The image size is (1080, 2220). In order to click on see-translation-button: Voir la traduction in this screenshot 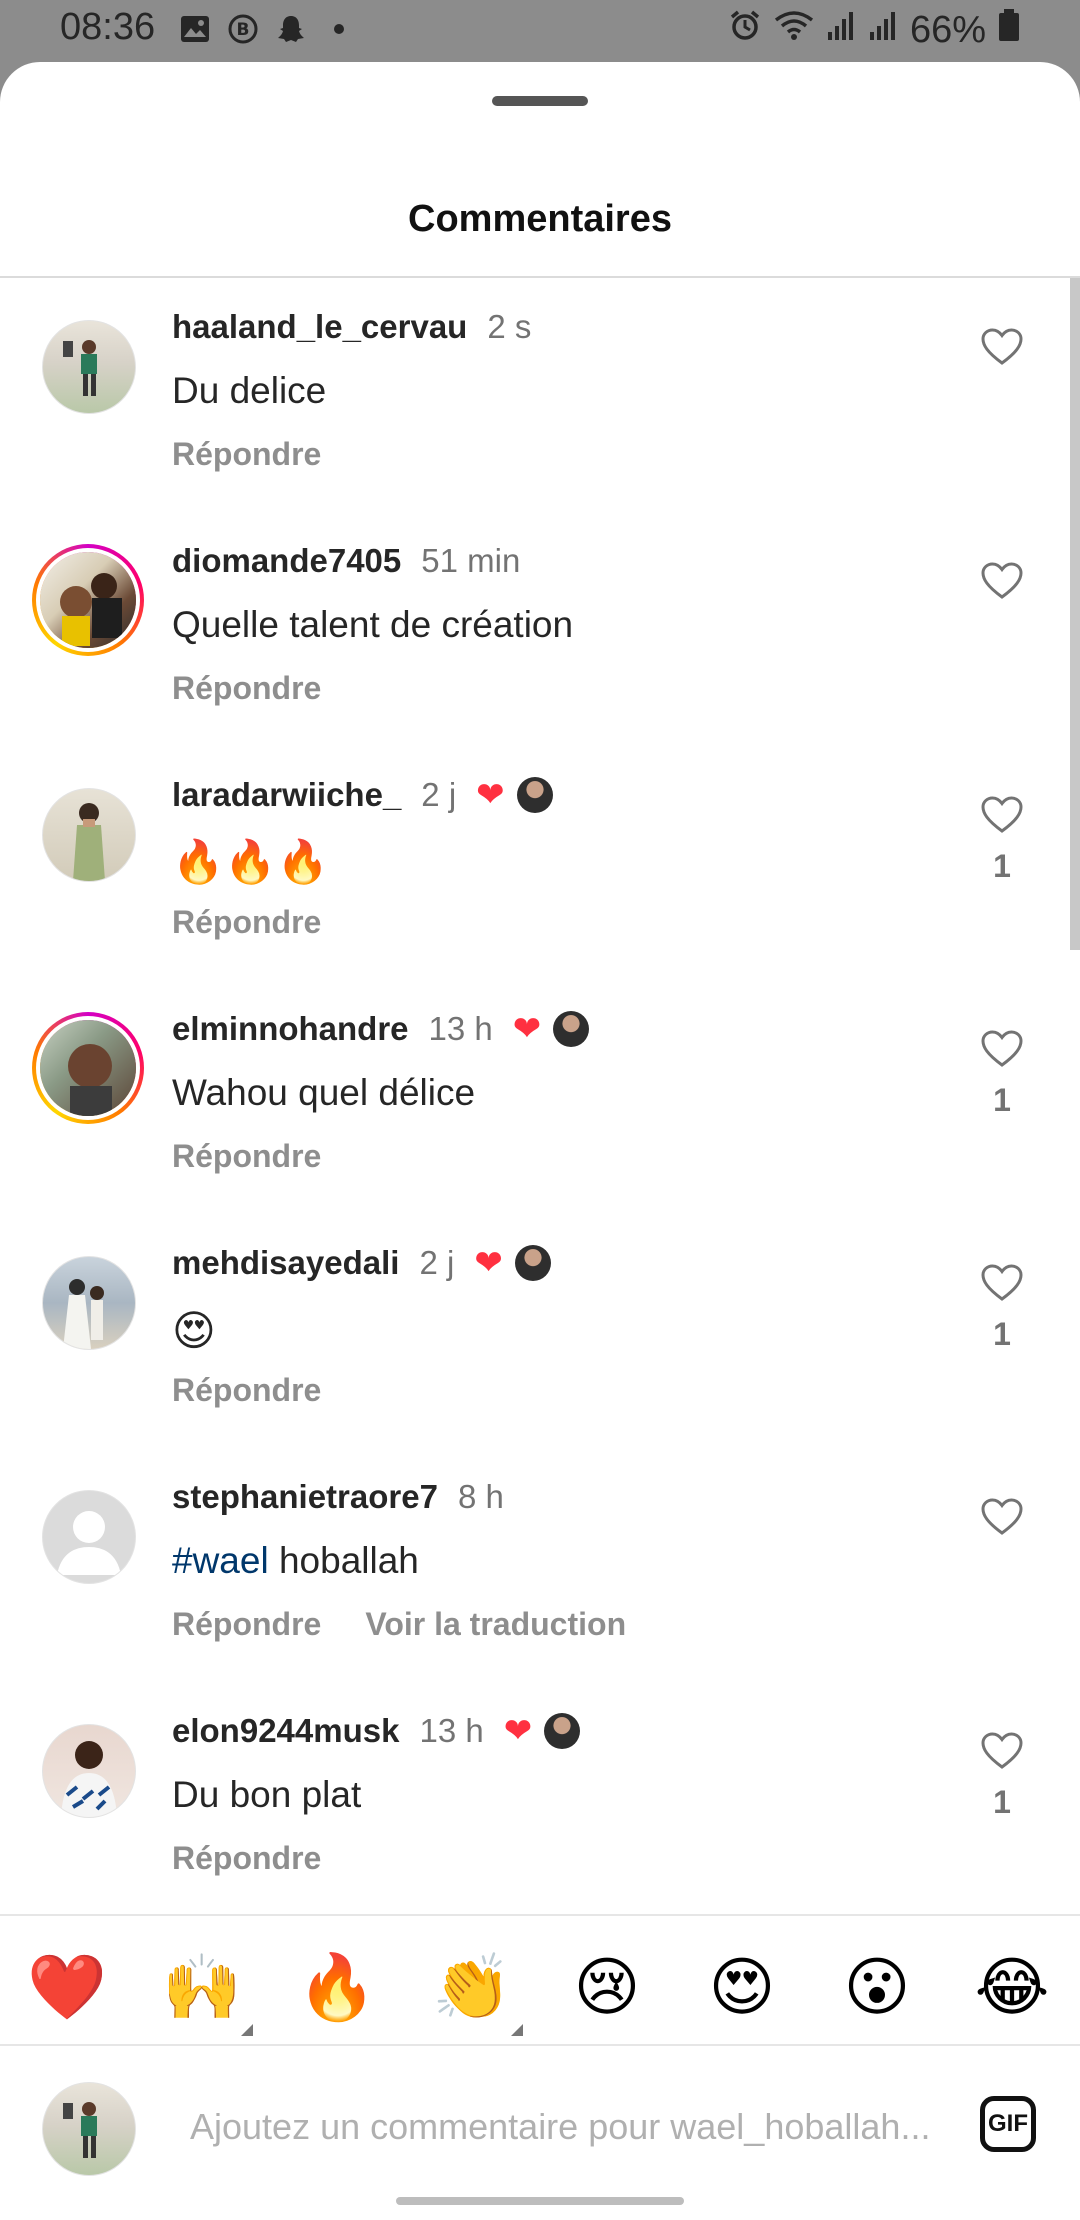, I will do `click(495, 1624)`.